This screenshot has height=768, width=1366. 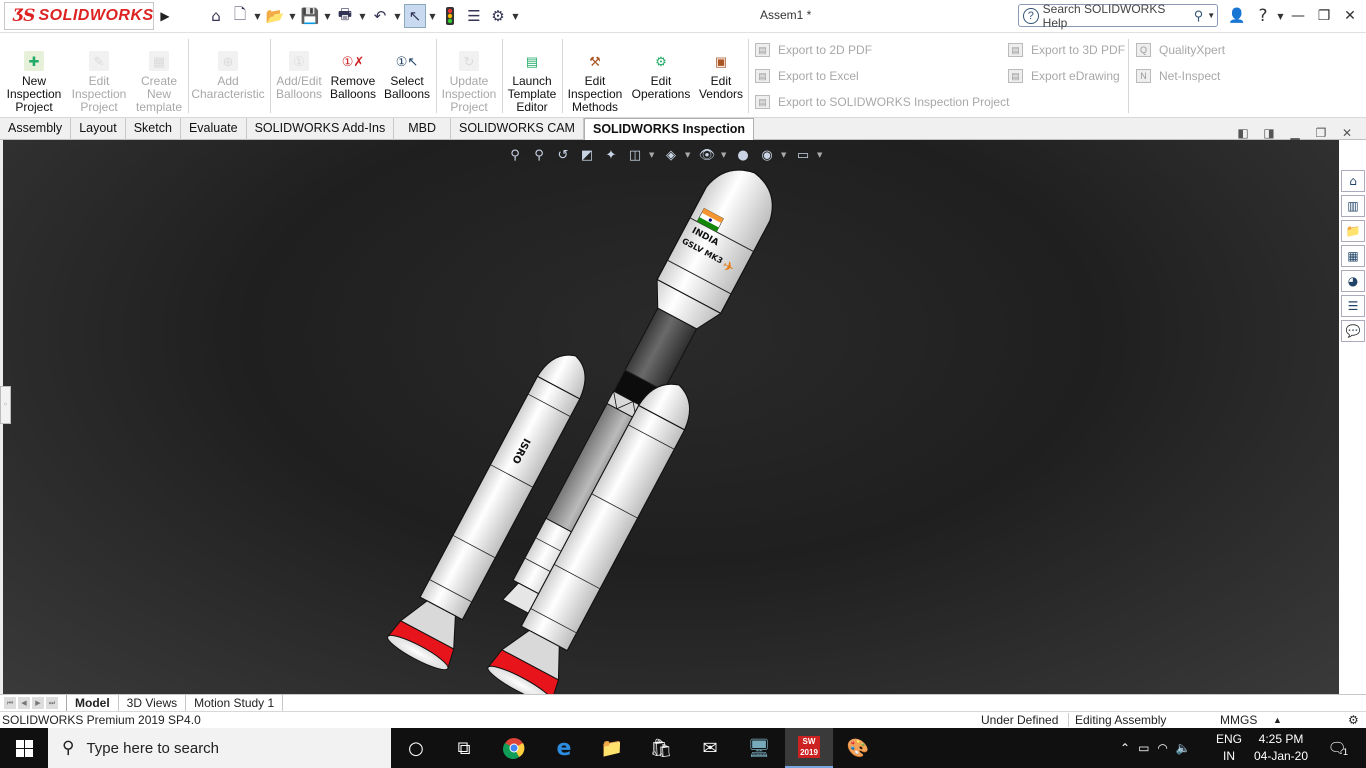 What do you see at coordinates (1064, 76) in the screenshot?
I see `export-edrawing-button: ▤ Export eDrawing` at bounding box center [1064, 76].